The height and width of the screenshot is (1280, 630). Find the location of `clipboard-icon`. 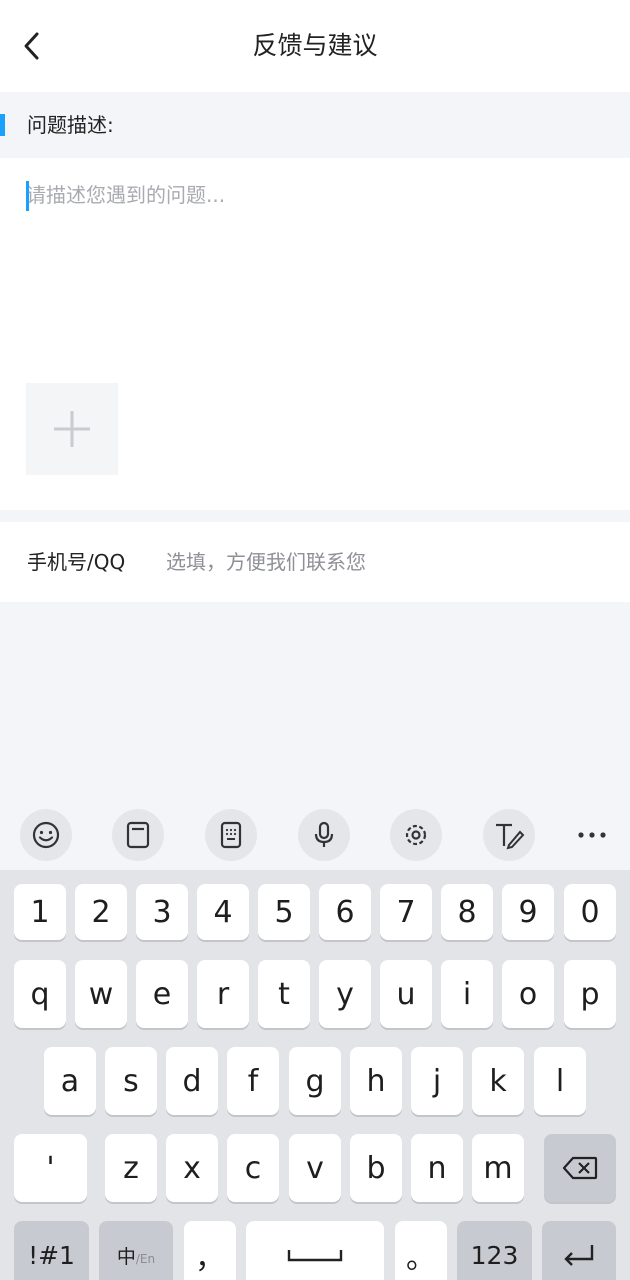

clipboard-icon is located at coordinates (138, 835).